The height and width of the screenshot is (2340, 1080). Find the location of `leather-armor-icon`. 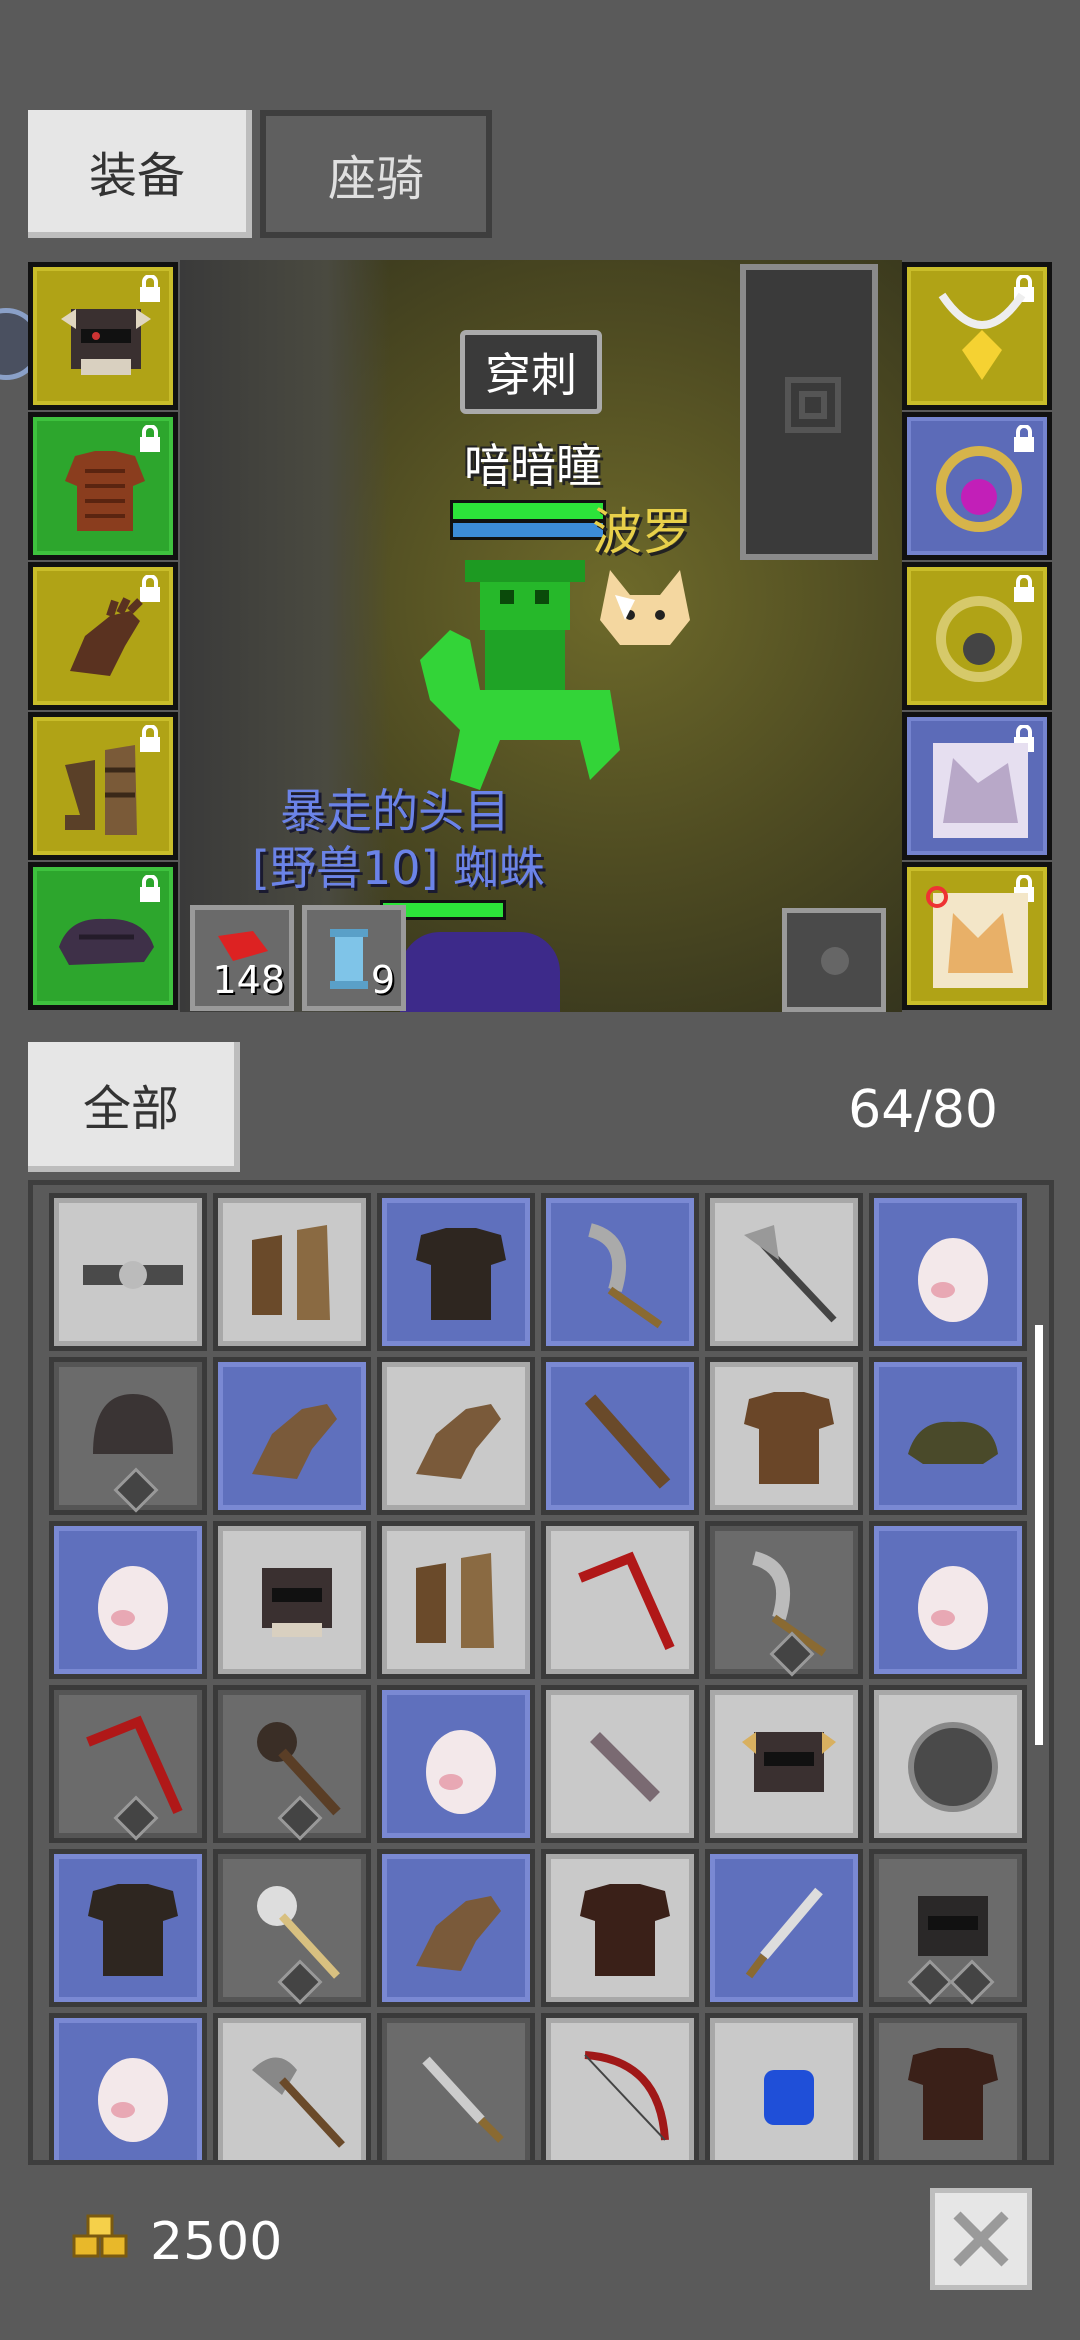

leather-armor-icon is located at coordinates (789, 1438).